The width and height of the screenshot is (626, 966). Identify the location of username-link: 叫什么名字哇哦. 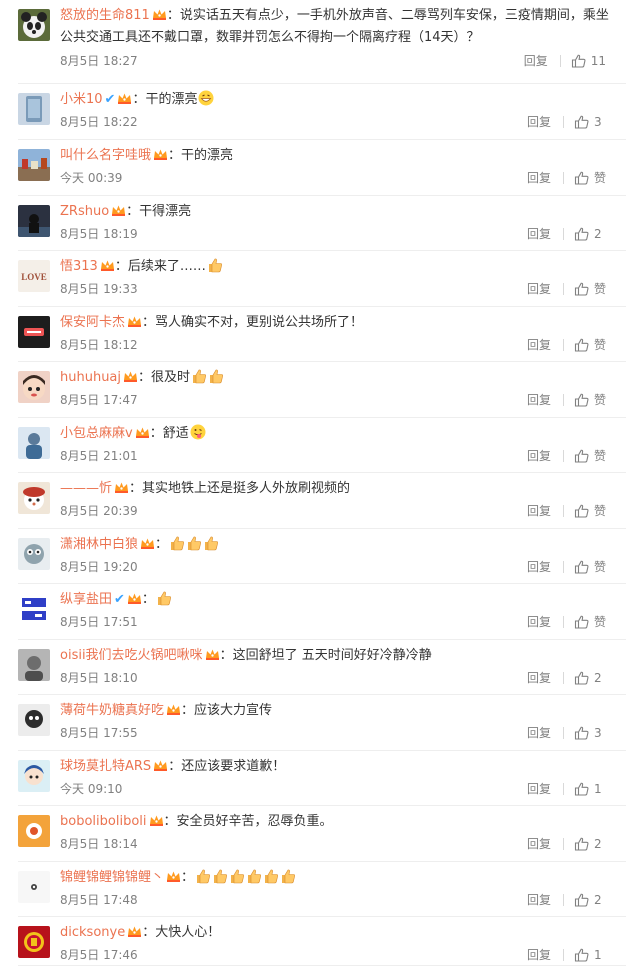
(105, 155).